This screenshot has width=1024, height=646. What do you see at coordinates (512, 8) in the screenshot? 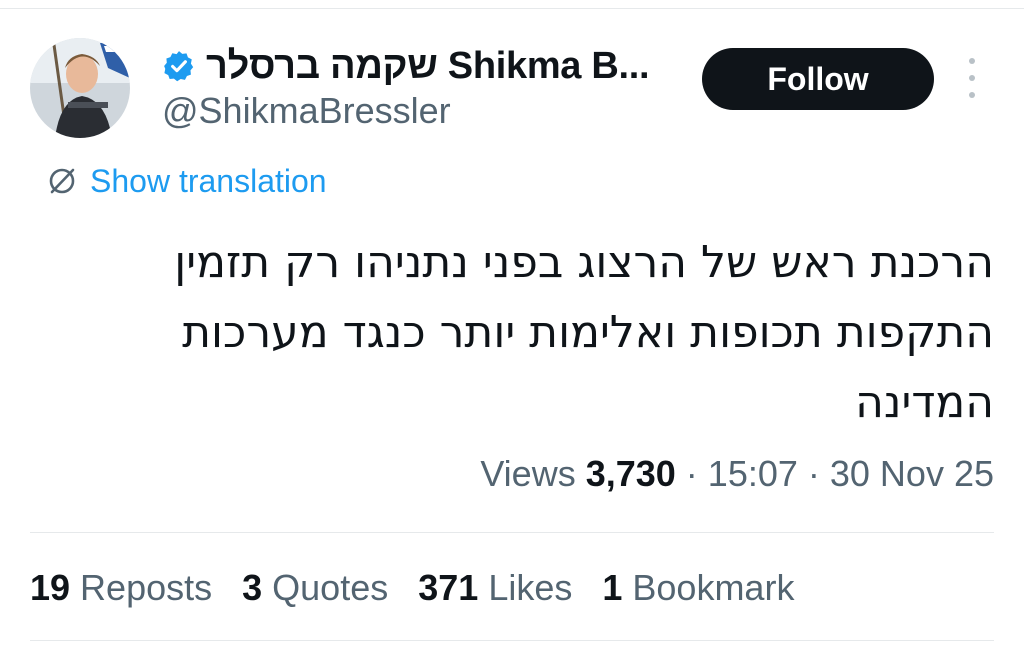
I see `top-divider` at bounding box center [512, 8].